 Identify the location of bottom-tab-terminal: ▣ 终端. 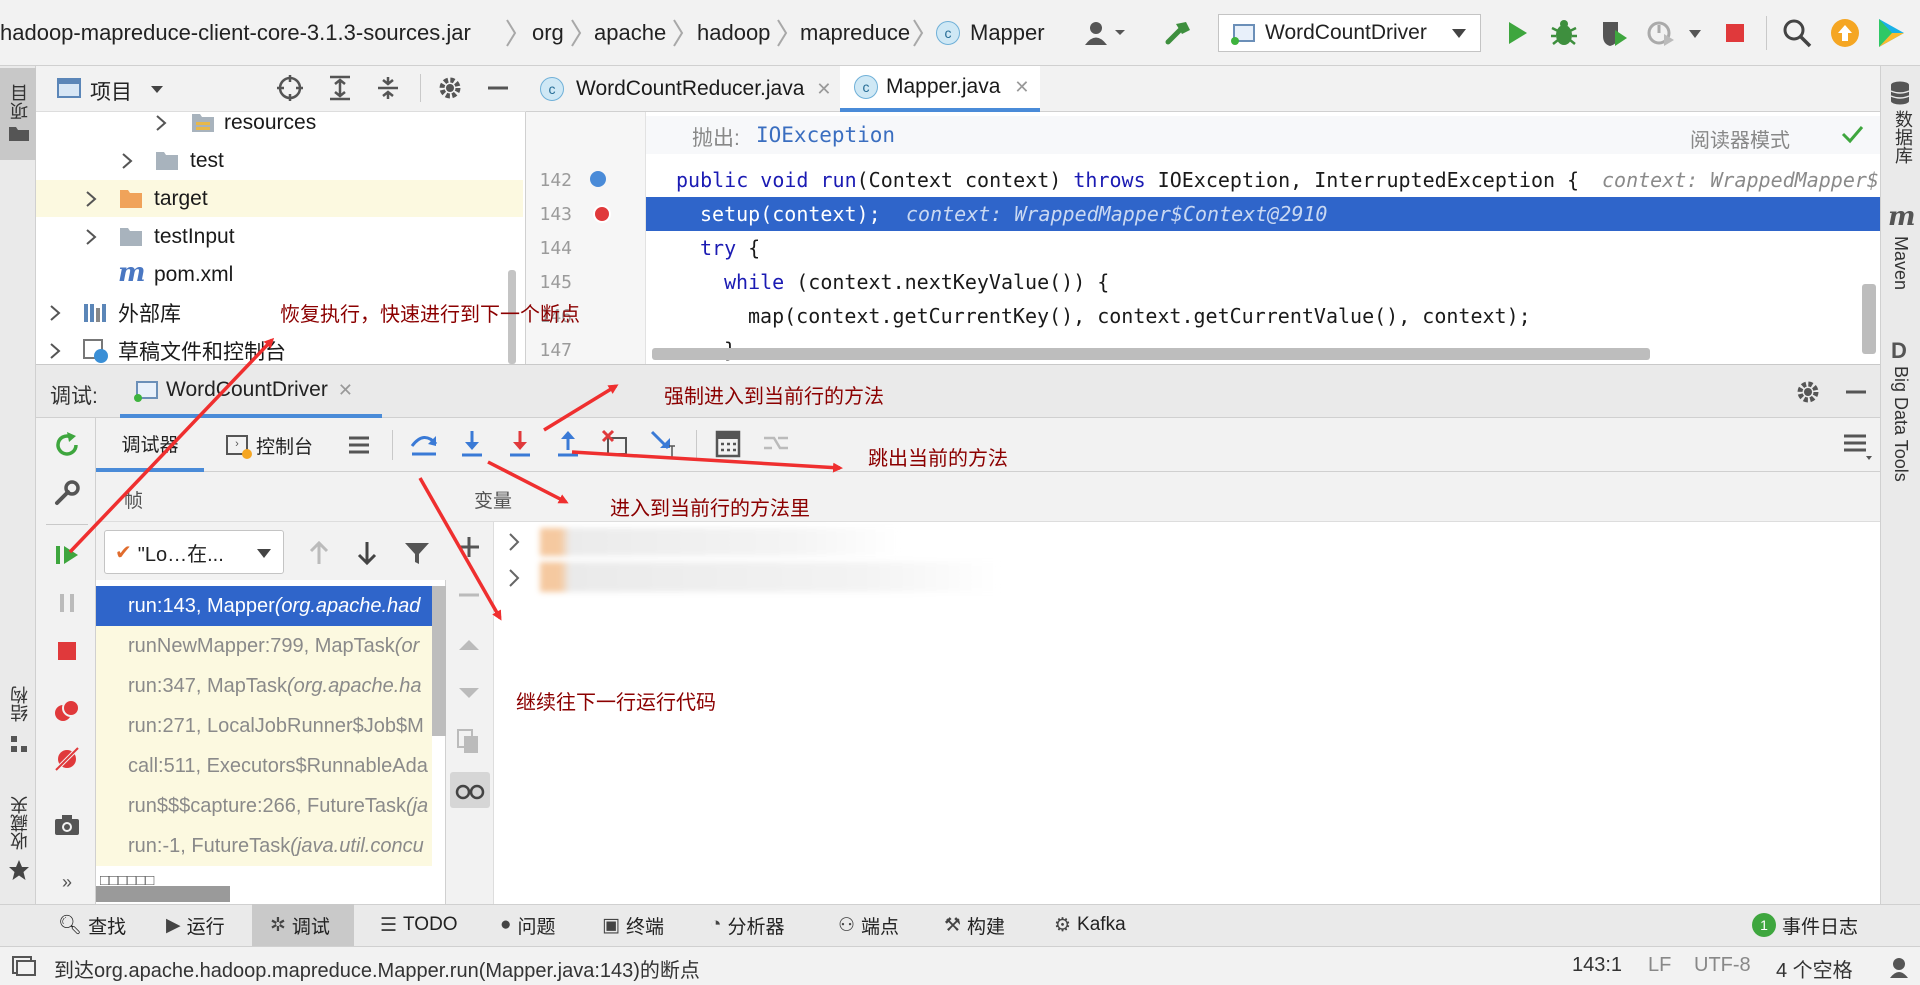
(633, 925).